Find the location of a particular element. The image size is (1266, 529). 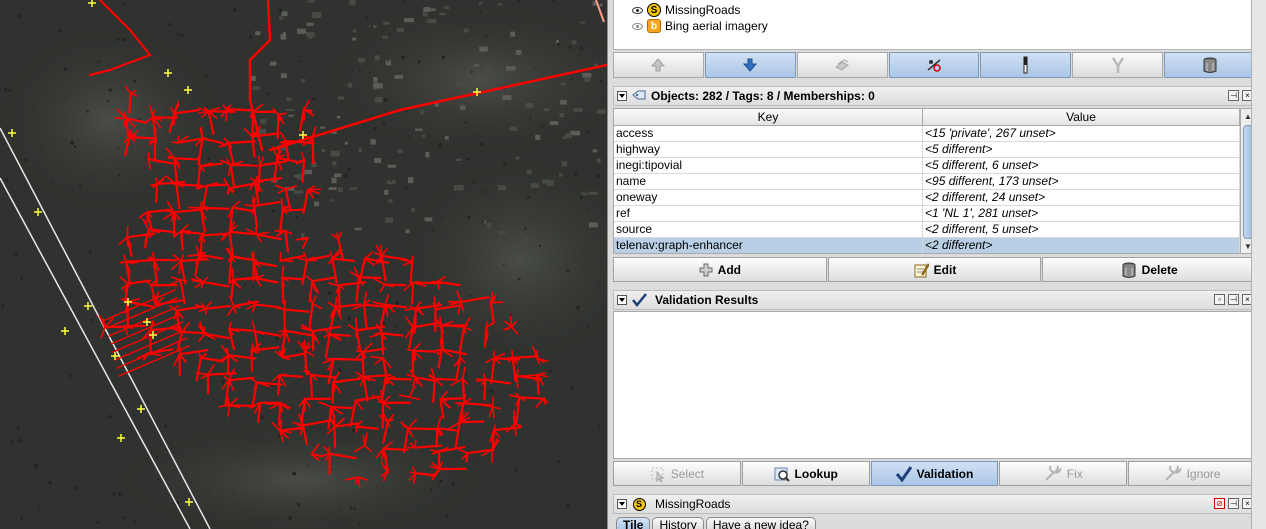

lookup-button: Lookup is located at coordinates (805, 473).